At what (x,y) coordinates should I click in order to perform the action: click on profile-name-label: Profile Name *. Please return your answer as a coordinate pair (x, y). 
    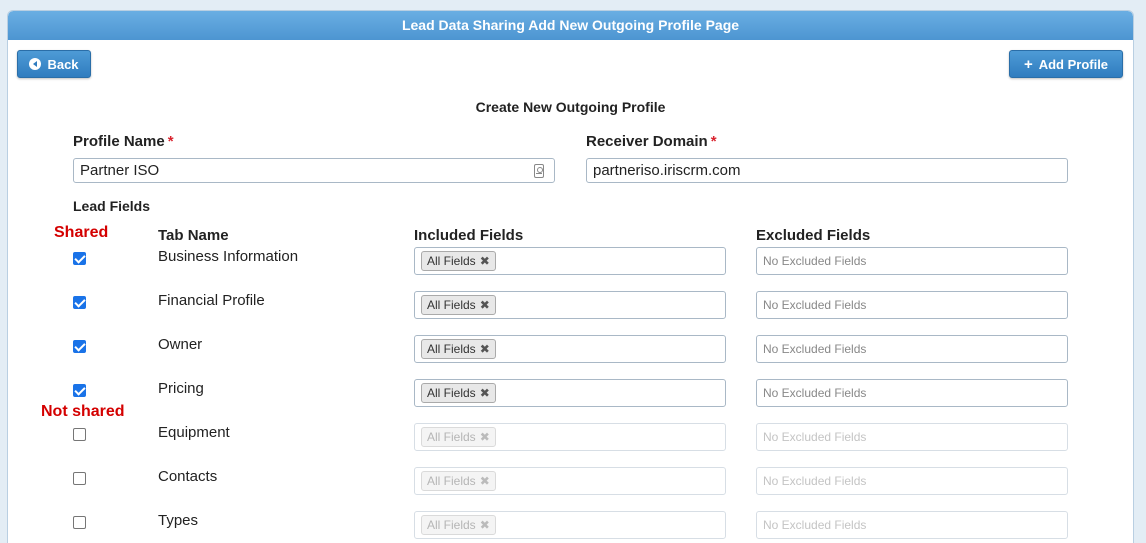
    Looking at the image, I should click on (123, 141).